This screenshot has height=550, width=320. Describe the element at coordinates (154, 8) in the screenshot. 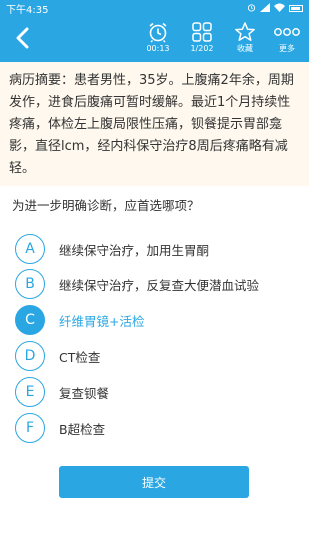

I see `status-bar: 下午4:35` at that location.